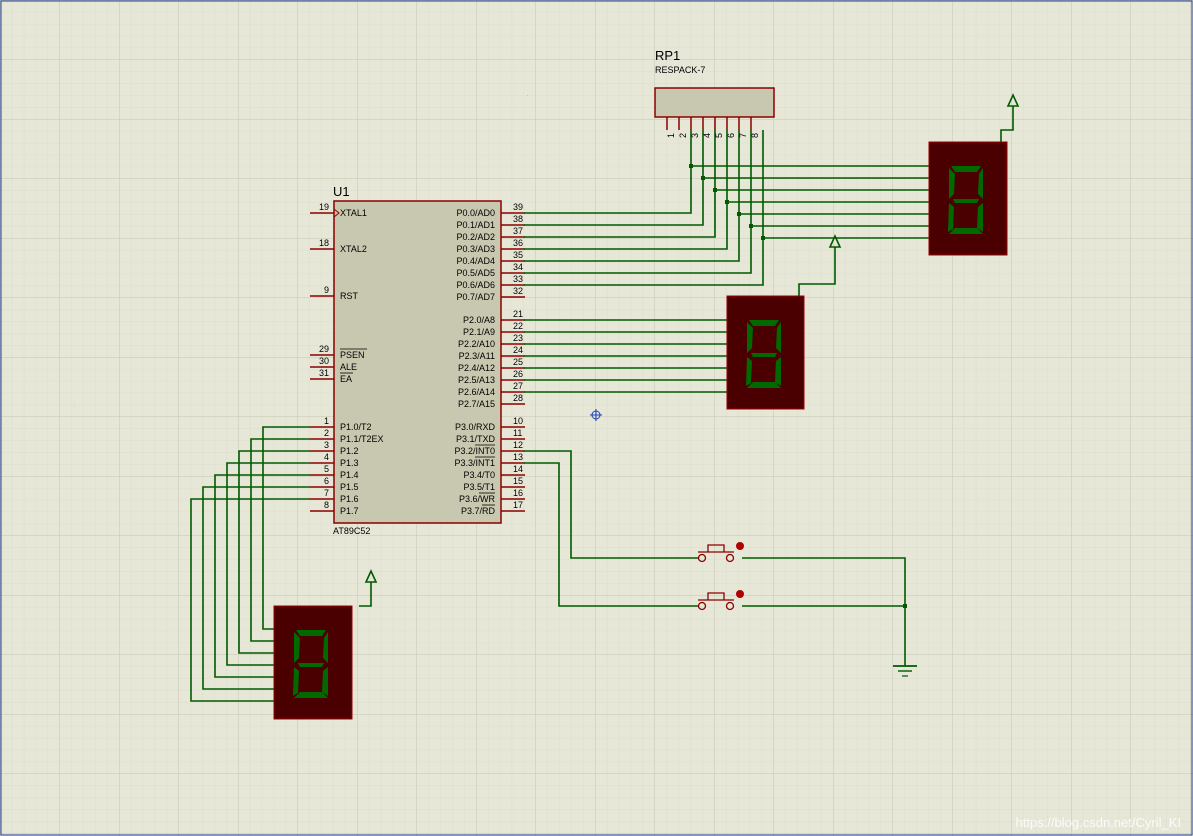  I want to click on mcu-pin-label: P3.6/WR, so click(477, 499).